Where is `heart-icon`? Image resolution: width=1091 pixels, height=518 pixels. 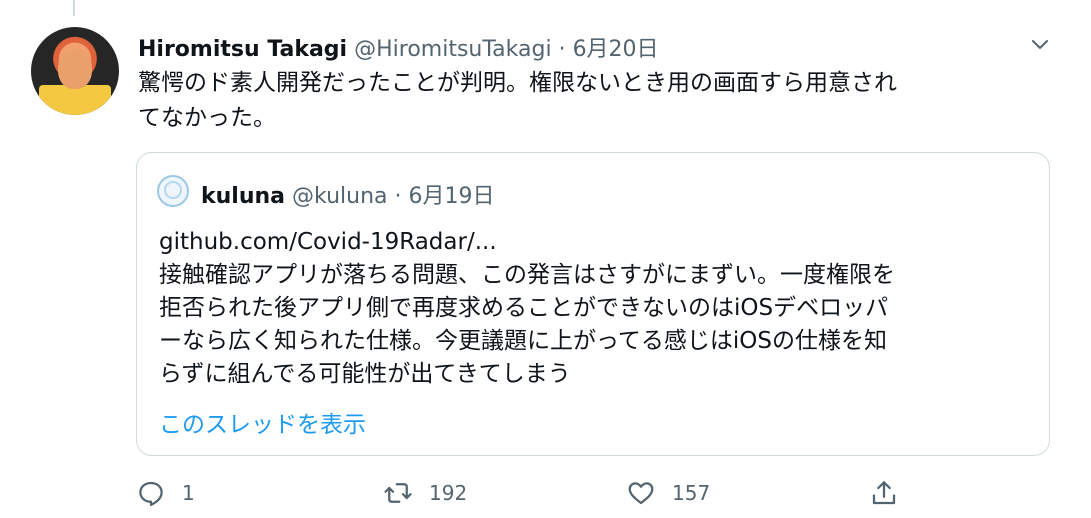
heart-icon is located at coordinates (641, 493).